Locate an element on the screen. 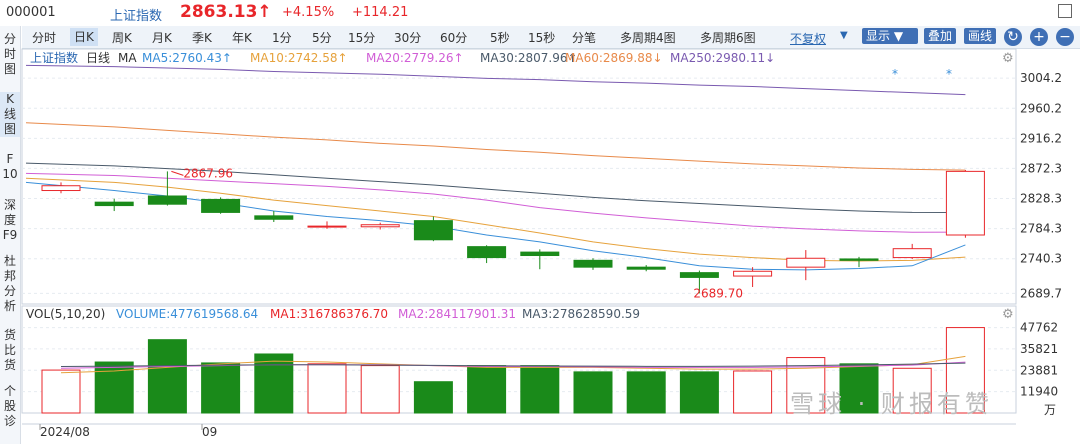 The width and height of the screenshot is (1080, 444). legend-ma60: MA60:2869.88↓ is located at coordinates (614, 58).